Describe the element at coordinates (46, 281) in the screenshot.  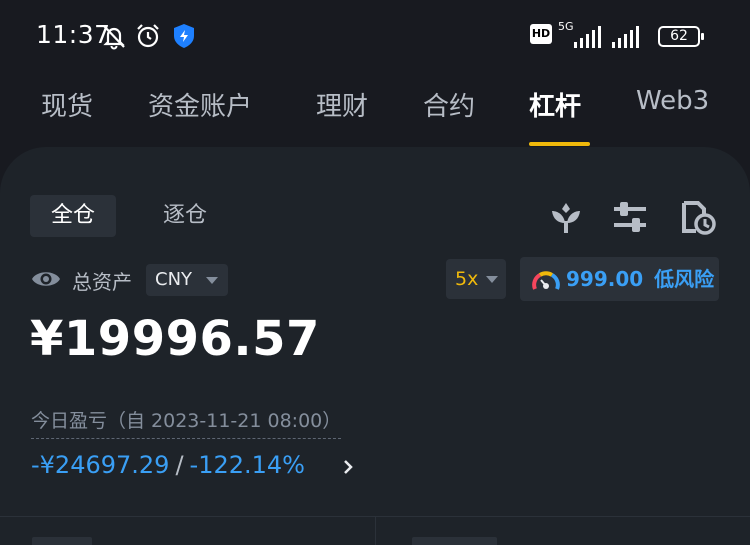
I see `eye-icon` at that location.